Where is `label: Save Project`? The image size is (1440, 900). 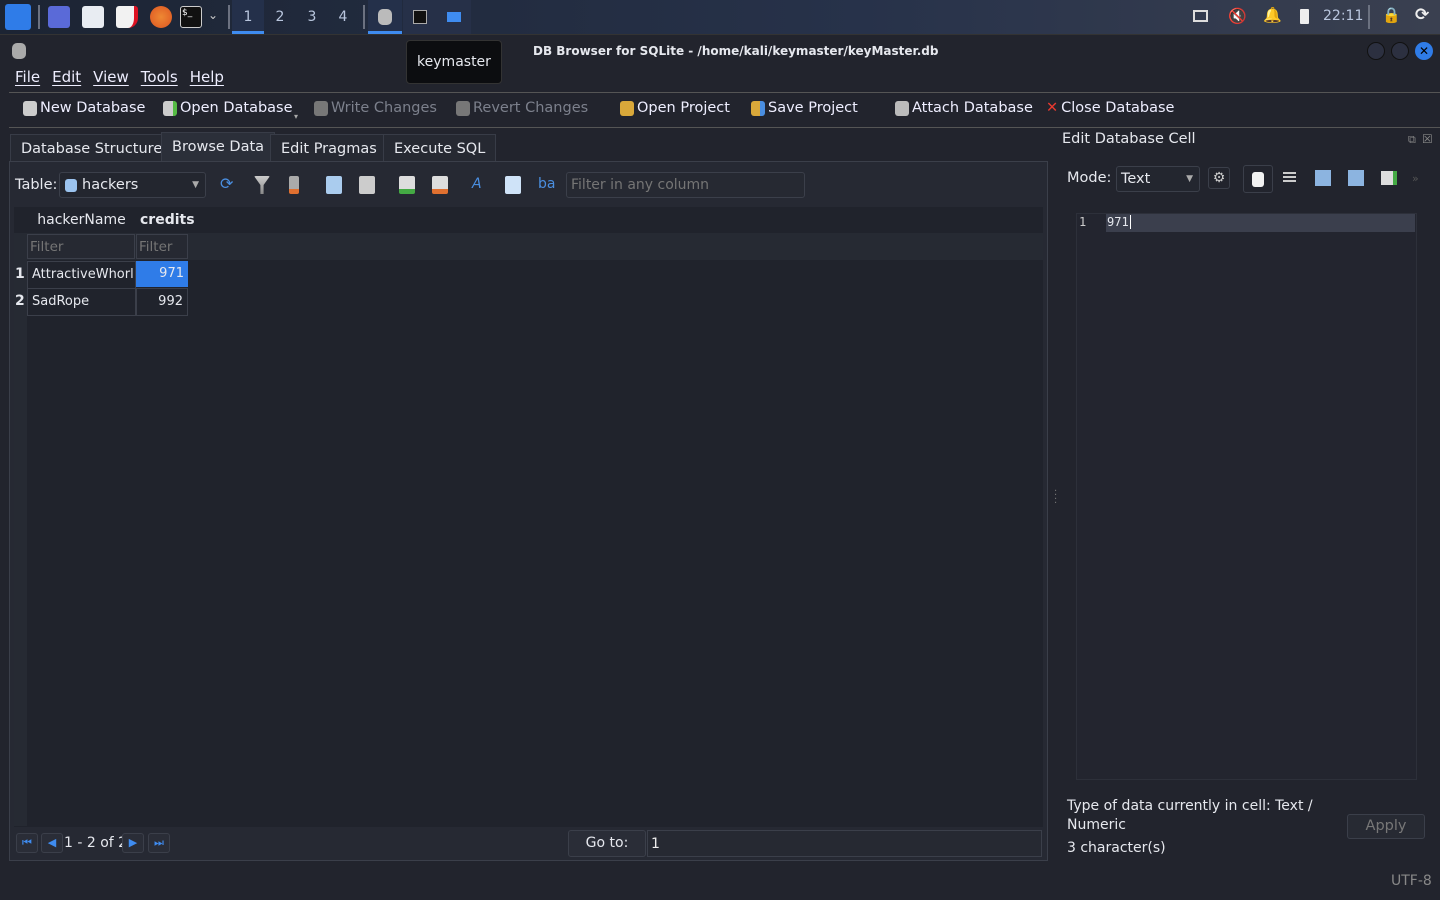
label: Save Project is located at coordinates (813, 108).